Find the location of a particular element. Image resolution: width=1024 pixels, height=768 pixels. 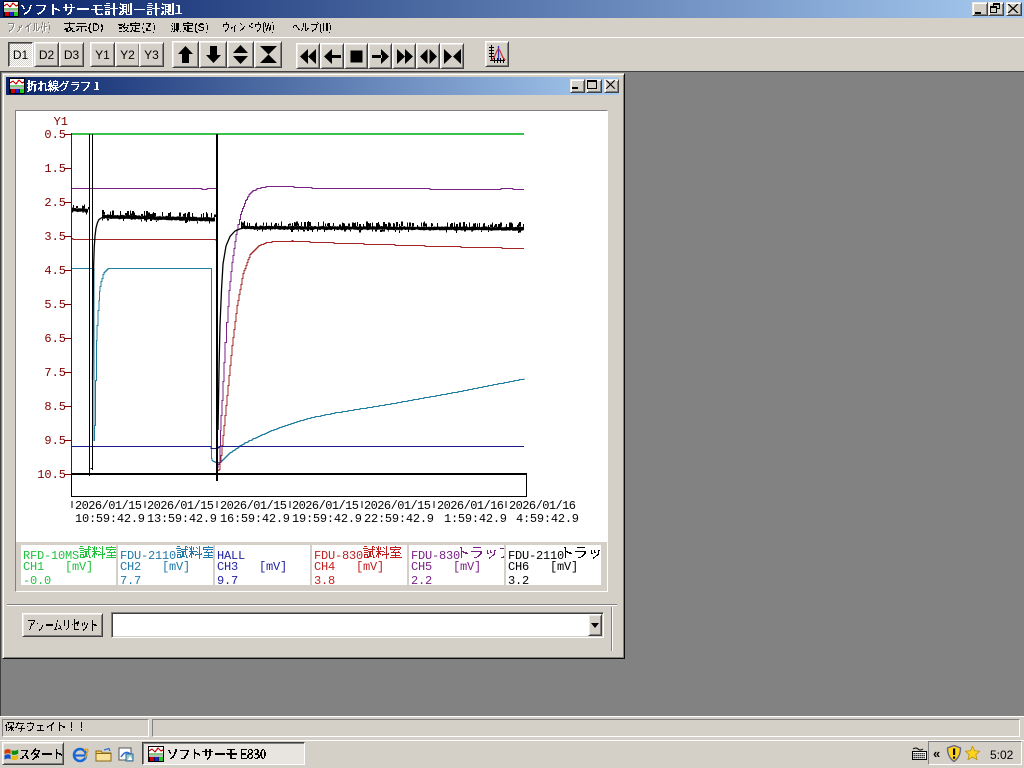

svg-text: 9.5 is located at coordinates (55, 441).